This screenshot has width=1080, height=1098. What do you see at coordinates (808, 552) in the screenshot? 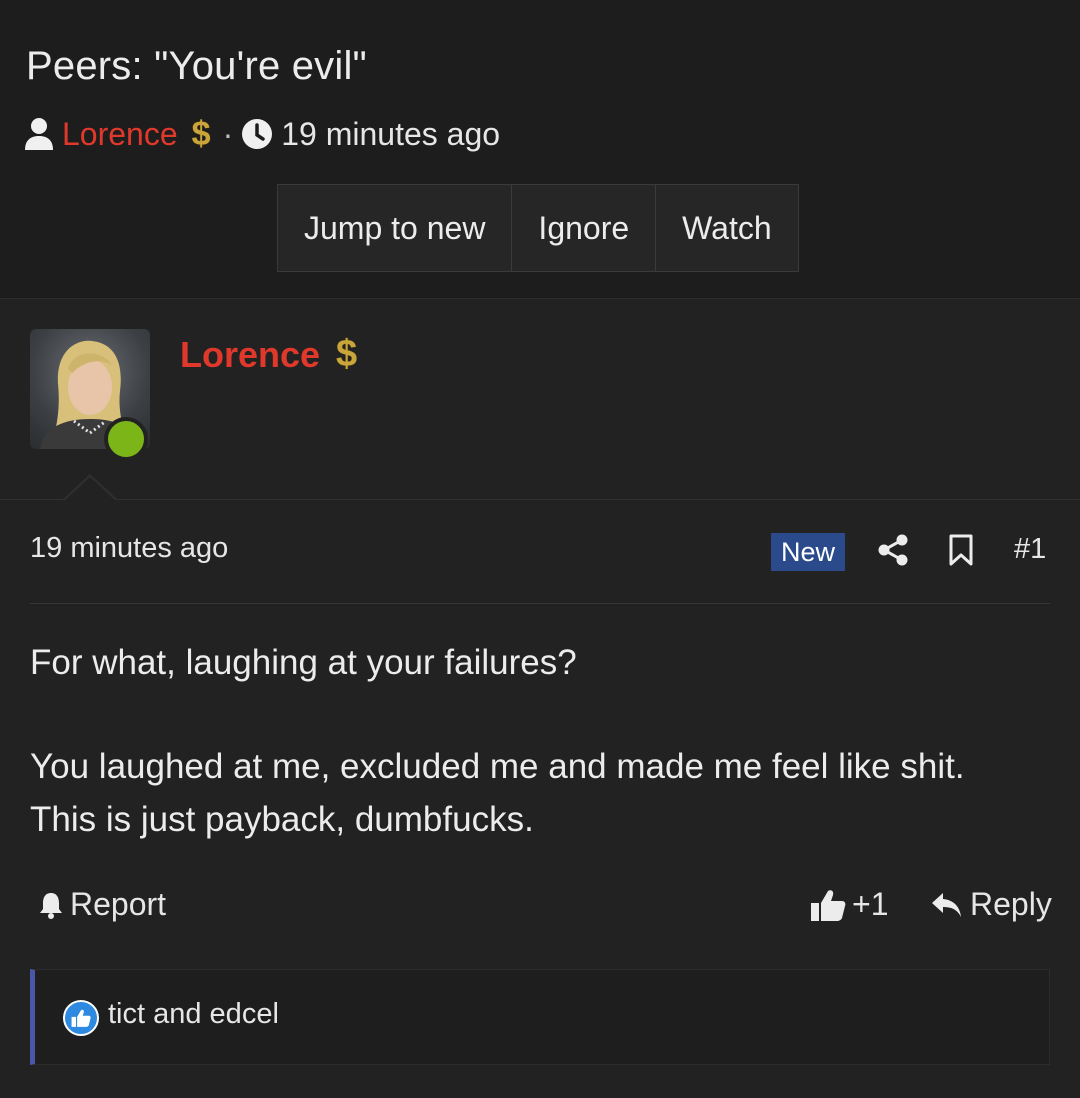
I see `new-badge: New` at bounding box center [808, 552].